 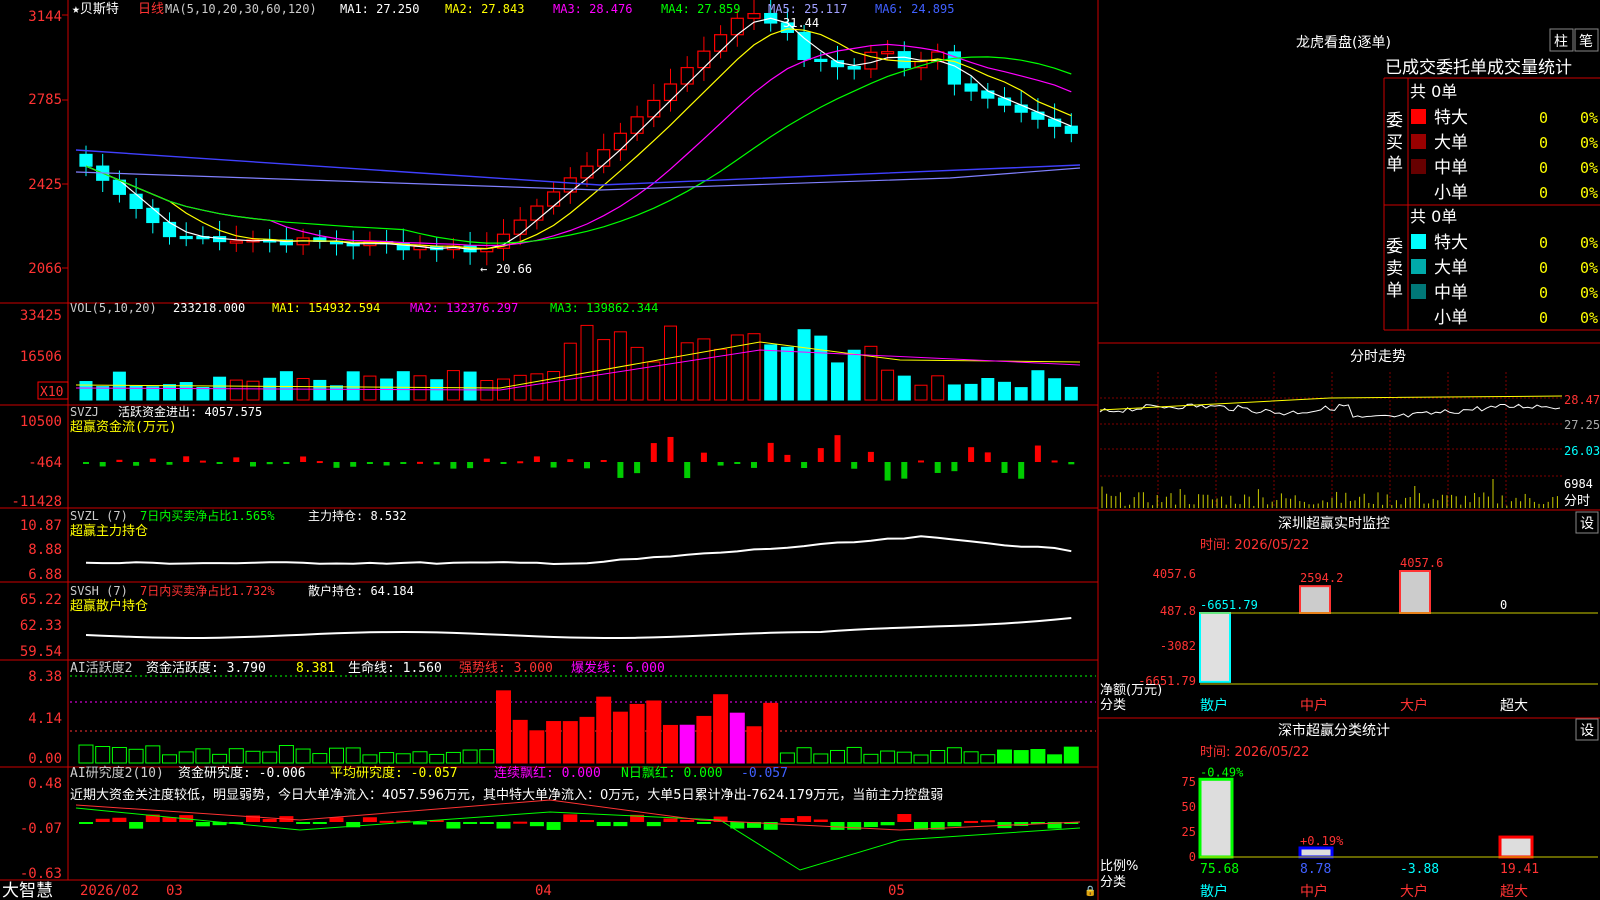 I want to click on intraday-vol-label: 分时, so click(x=1577, y=501).